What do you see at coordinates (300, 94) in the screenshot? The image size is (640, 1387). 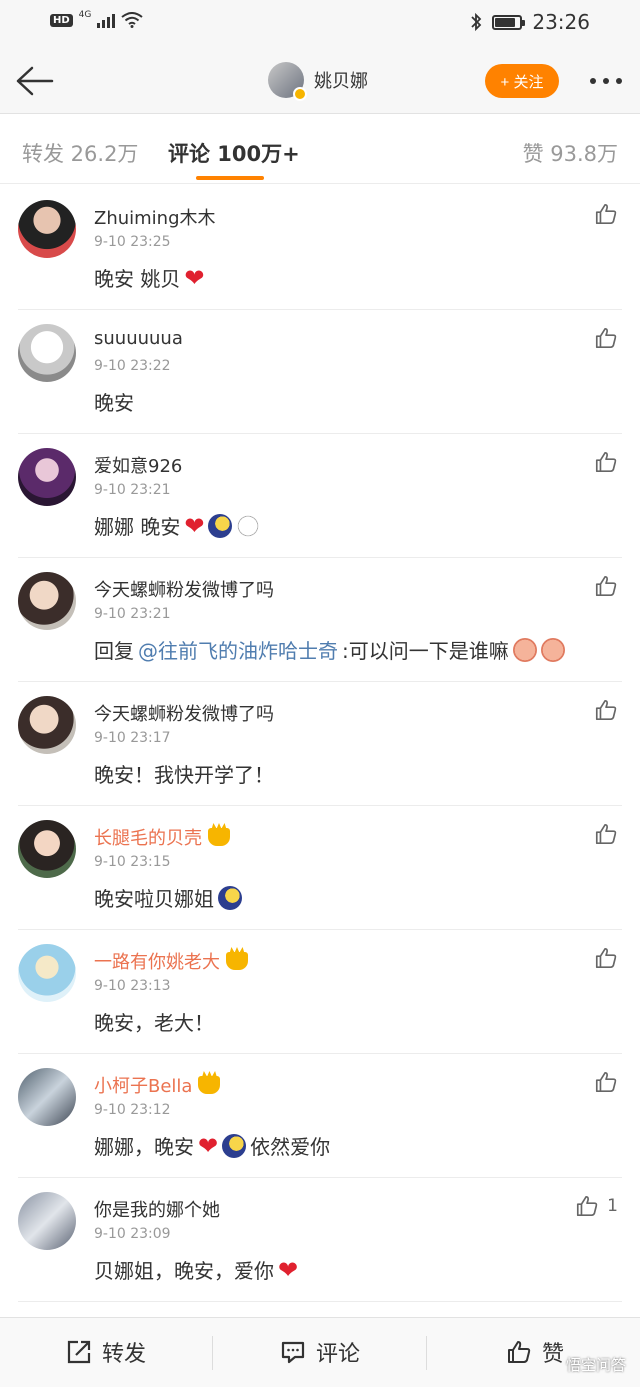 I see `verified-badge-icon` at bounding box center [300, 94].